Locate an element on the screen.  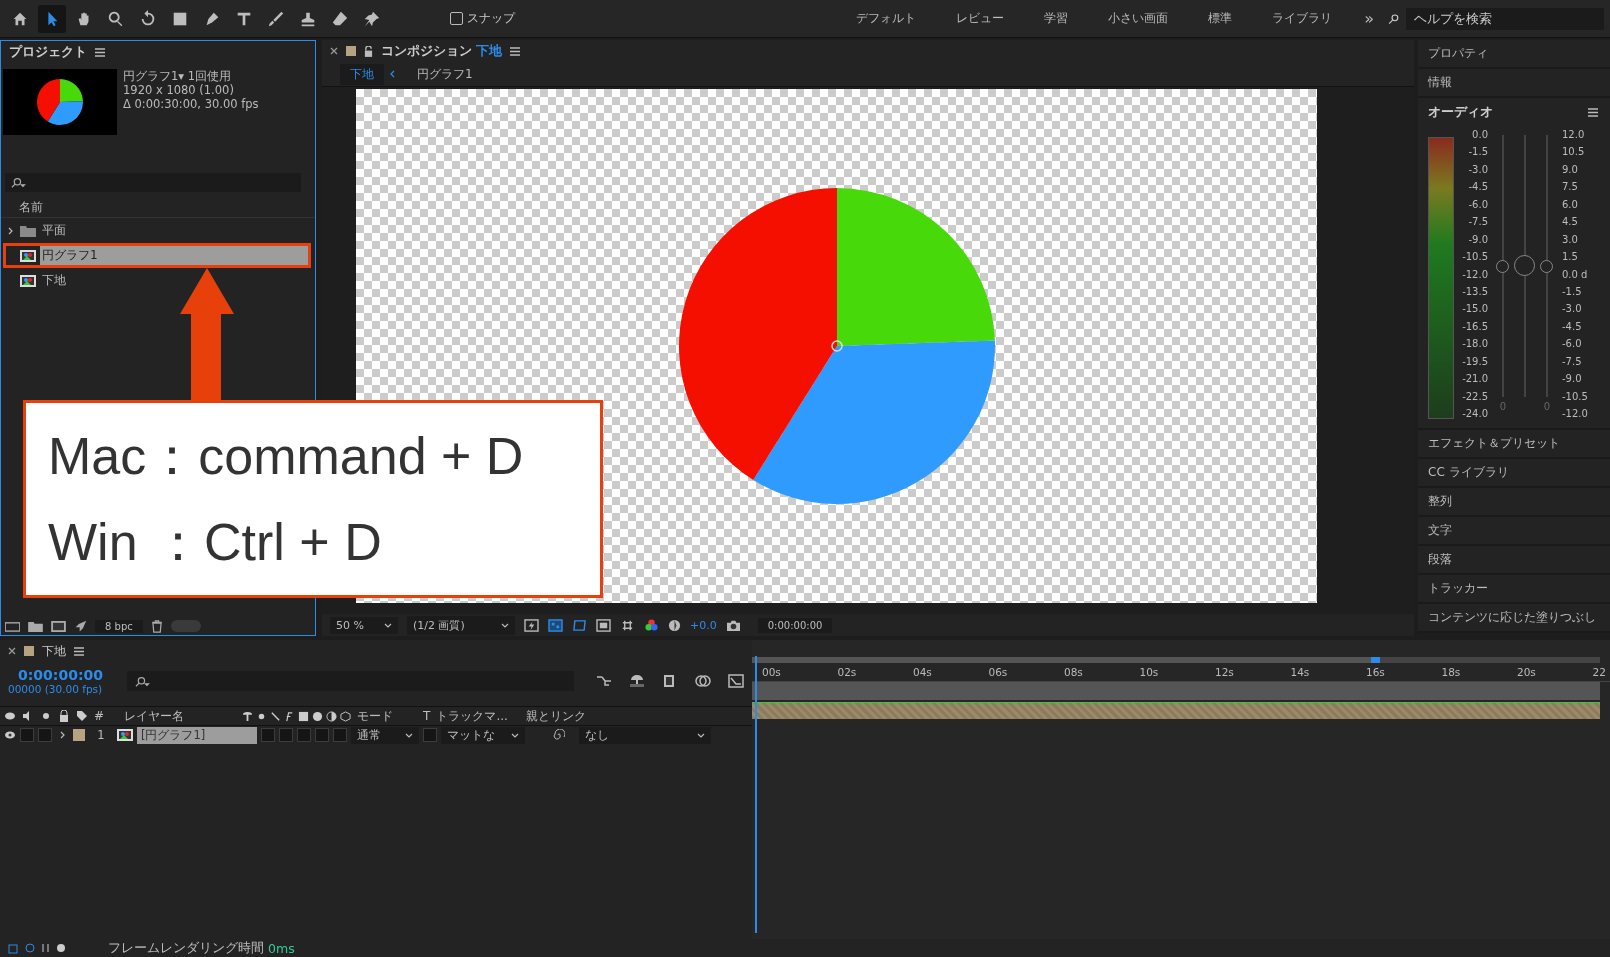
panel-tab: コンテンツに応じた塗りつぶし is located at coordinates (1514, 618).